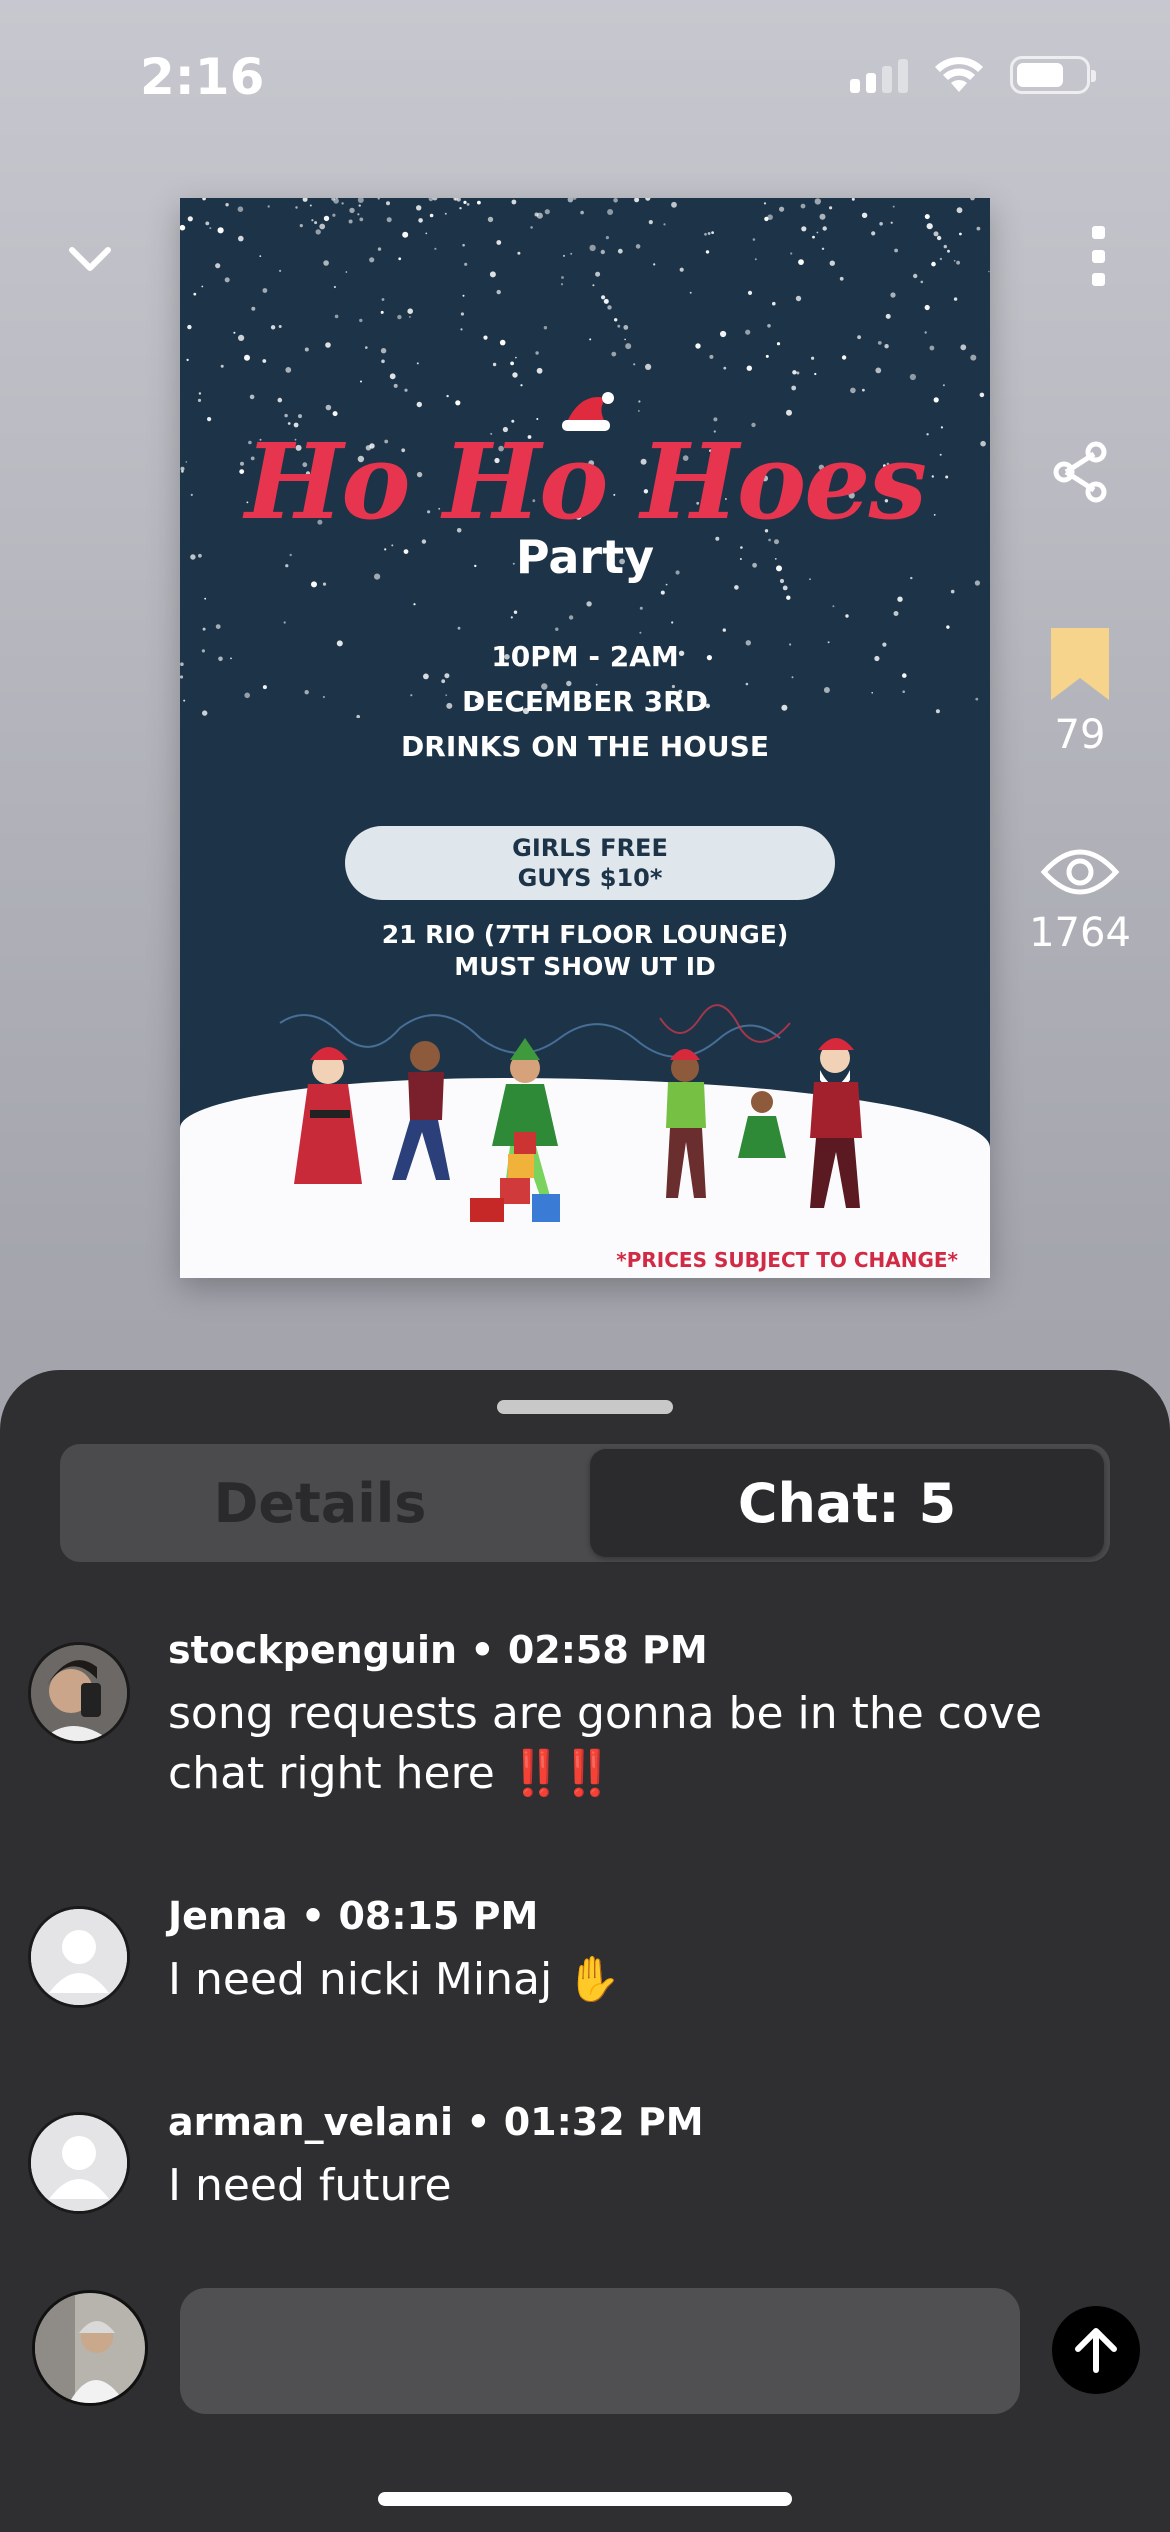  I want to click on message-username: Jenna, so click(228, 1916).